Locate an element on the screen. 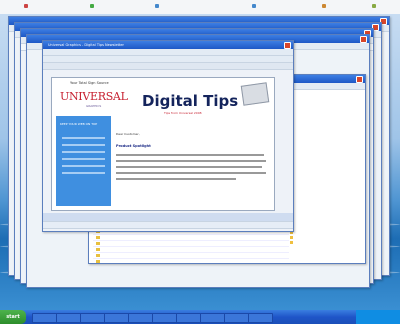  monitor-illustration is located at coordinates (255, 94).